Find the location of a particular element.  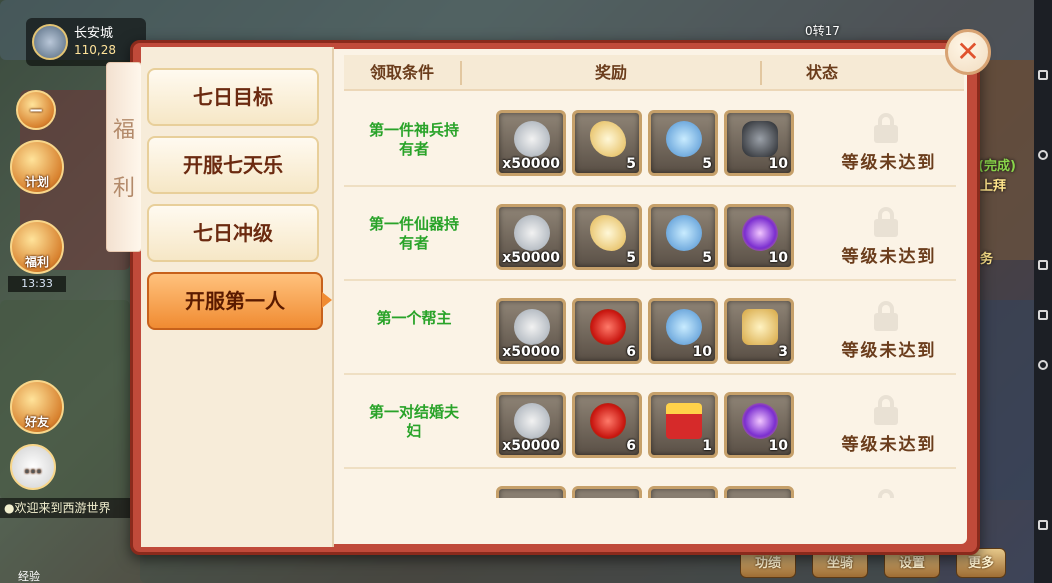

reward-condition: 第一件神兵持有者 is located at coordinates (413, 139).